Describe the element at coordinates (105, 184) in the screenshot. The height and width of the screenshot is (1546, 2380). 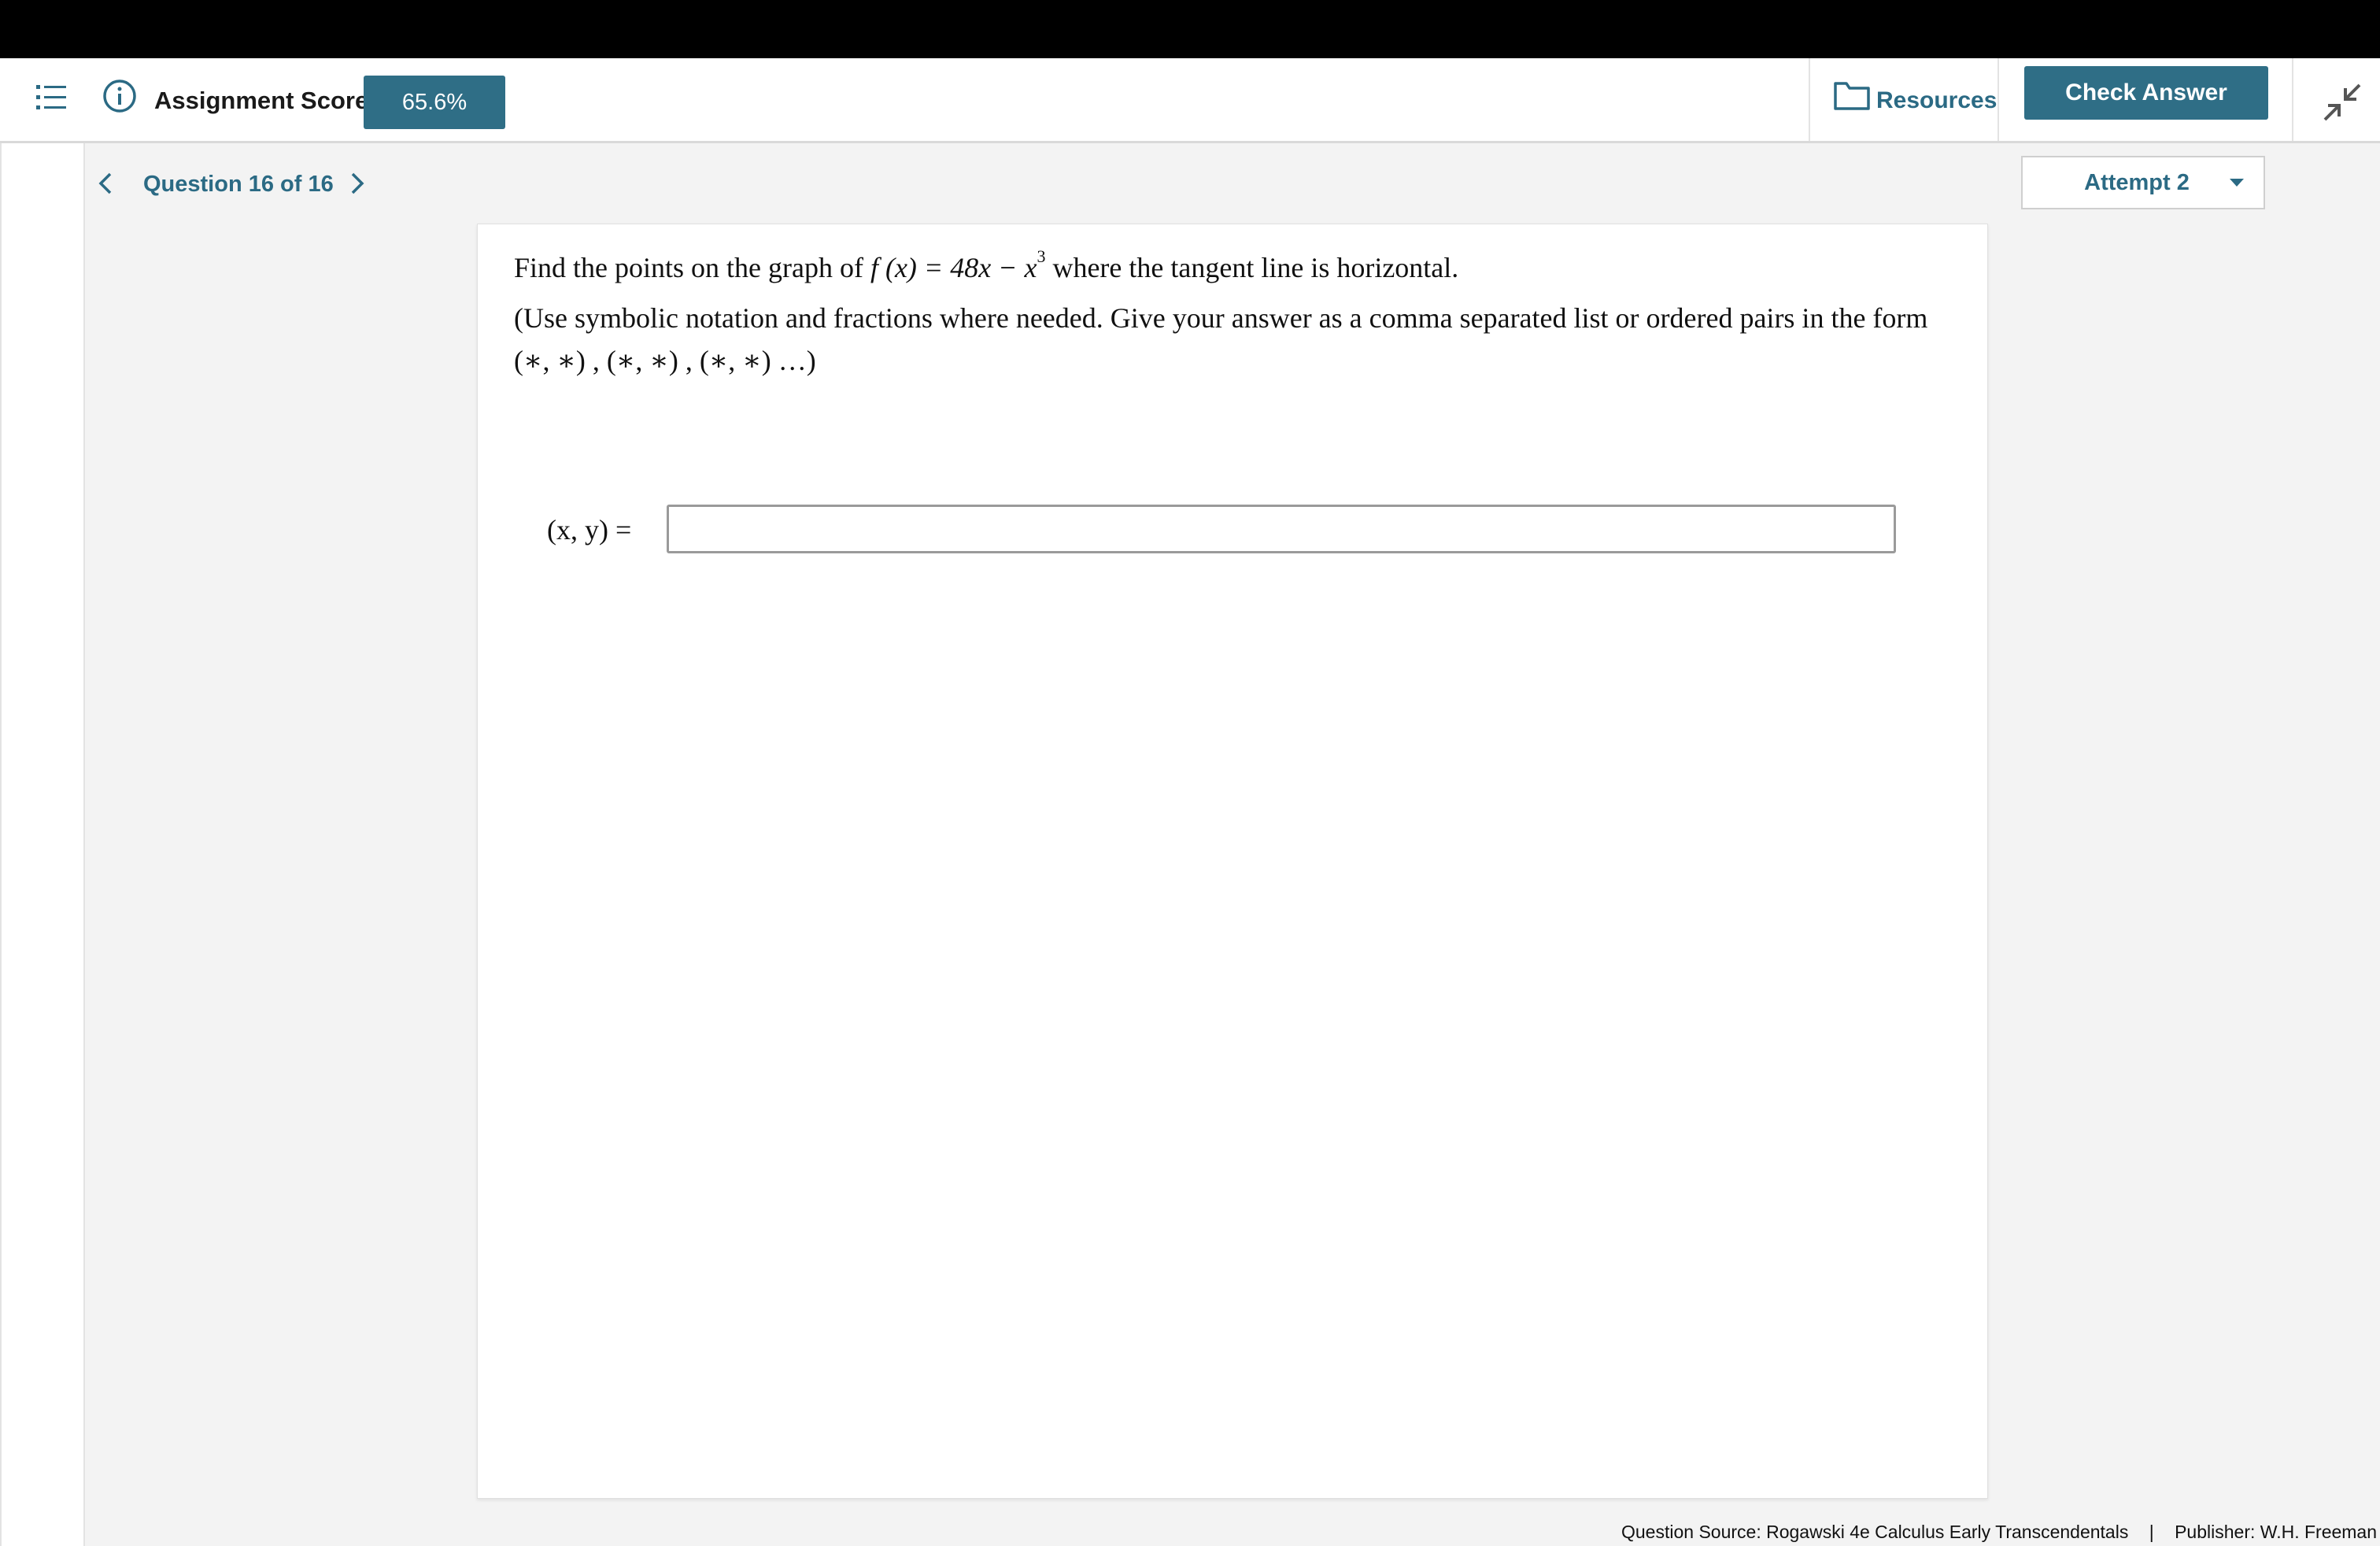
I see `chevron-left-icon` at that location.